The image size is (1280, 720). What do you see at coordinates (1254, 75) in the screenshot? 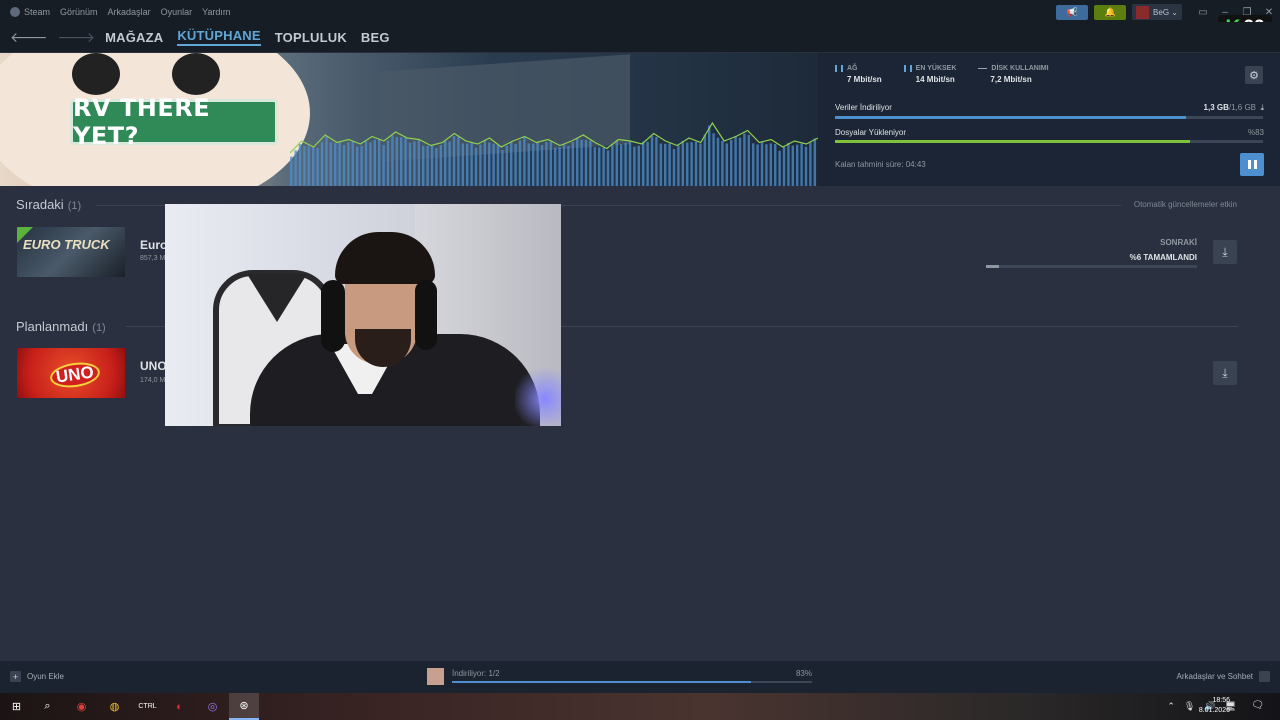
I see `gear-icon: ⚙` at bounding box center [1254, 75].